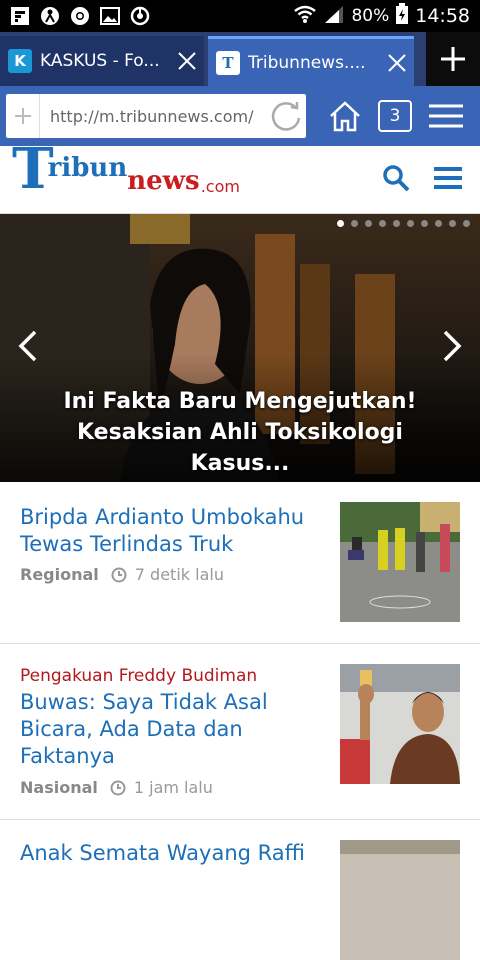  What do you see at coordinates (163, 181) in the screenshot?
I see `logo-text-news: news` at bounding box center [163, 181].